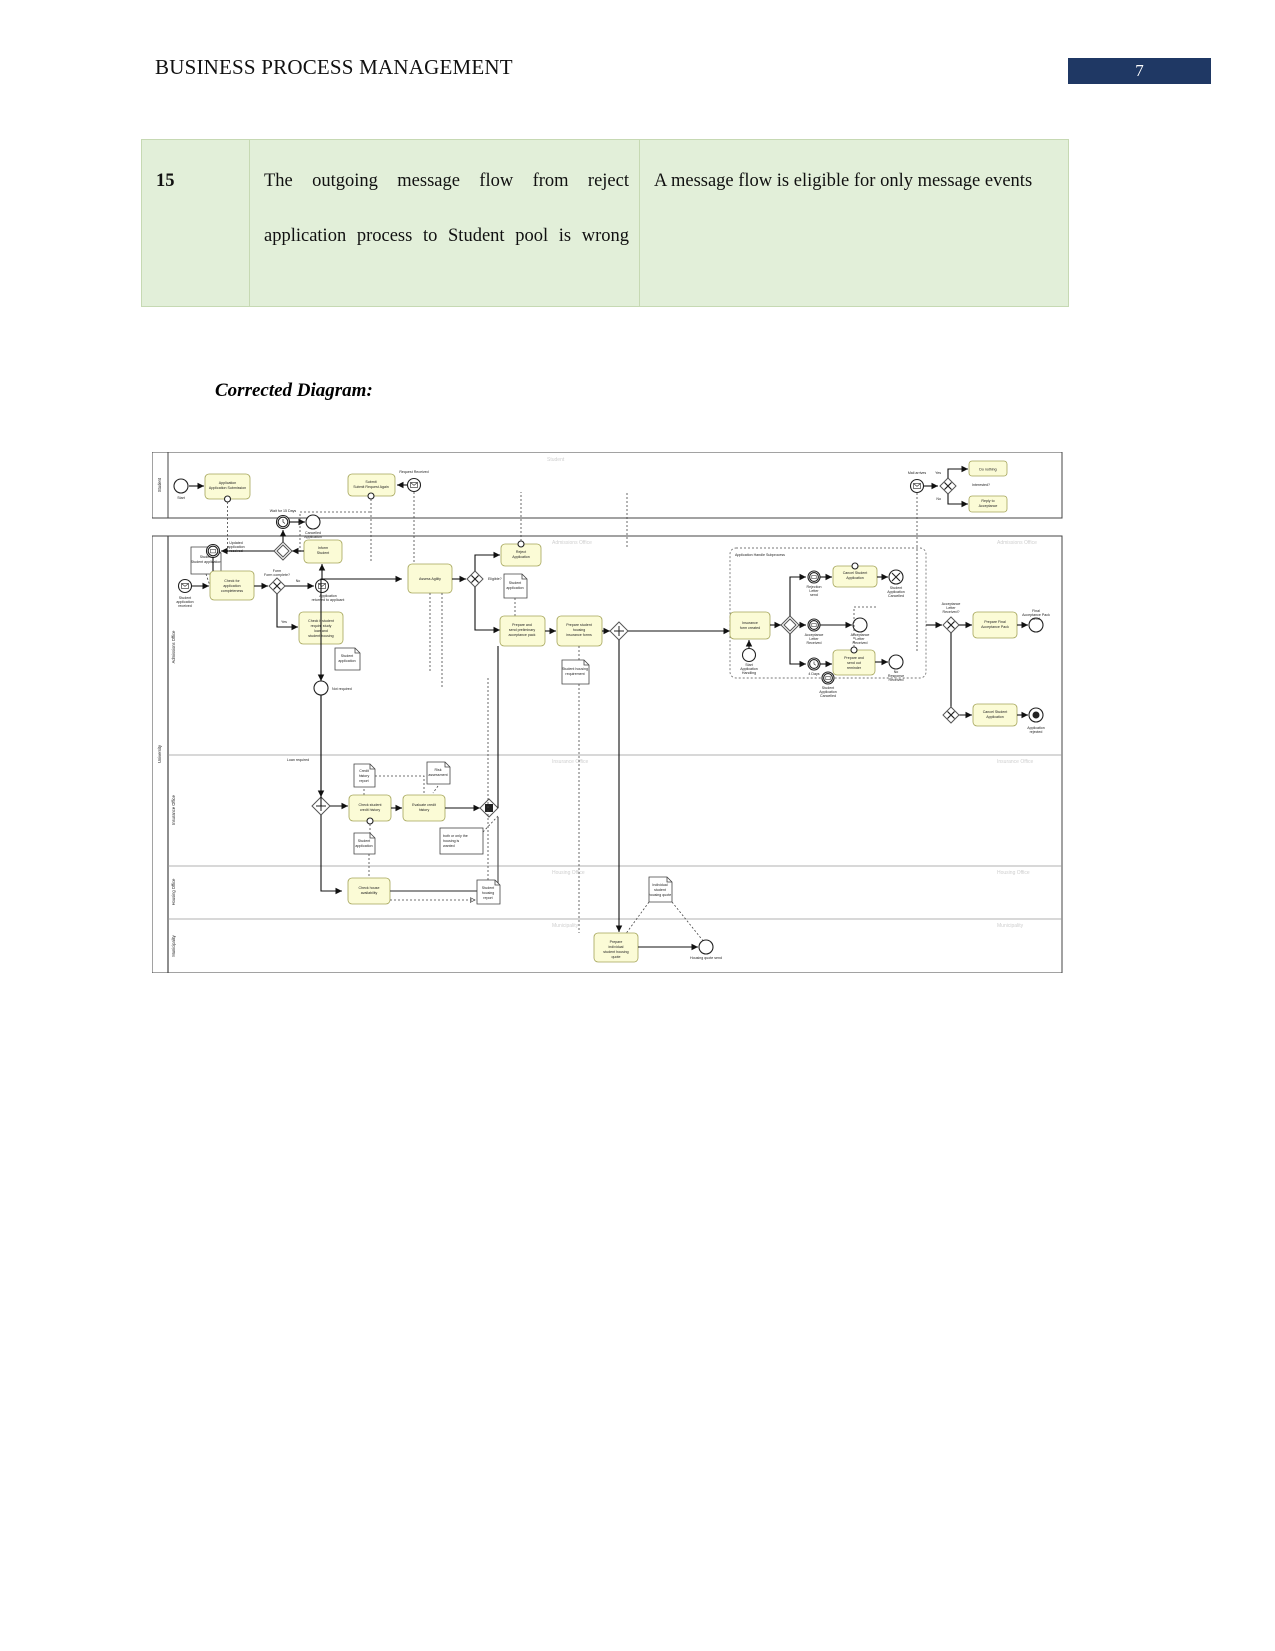 This screenshot has height=1651, width=1275. I want to click on message-event-request-received, so click(414, 485).